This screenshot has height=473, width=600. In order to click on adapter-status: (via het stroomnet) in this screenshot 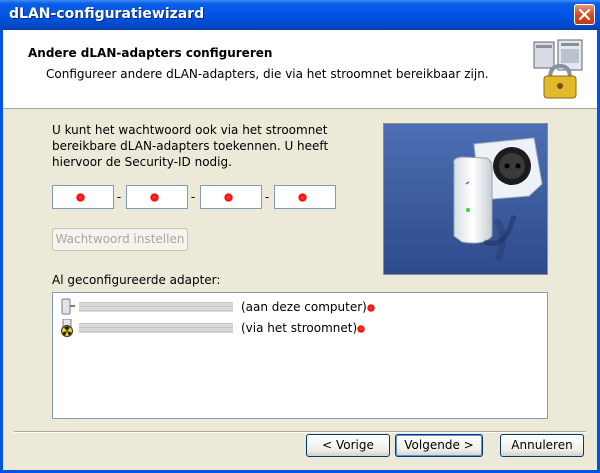, I will do `click(299, 328)`.